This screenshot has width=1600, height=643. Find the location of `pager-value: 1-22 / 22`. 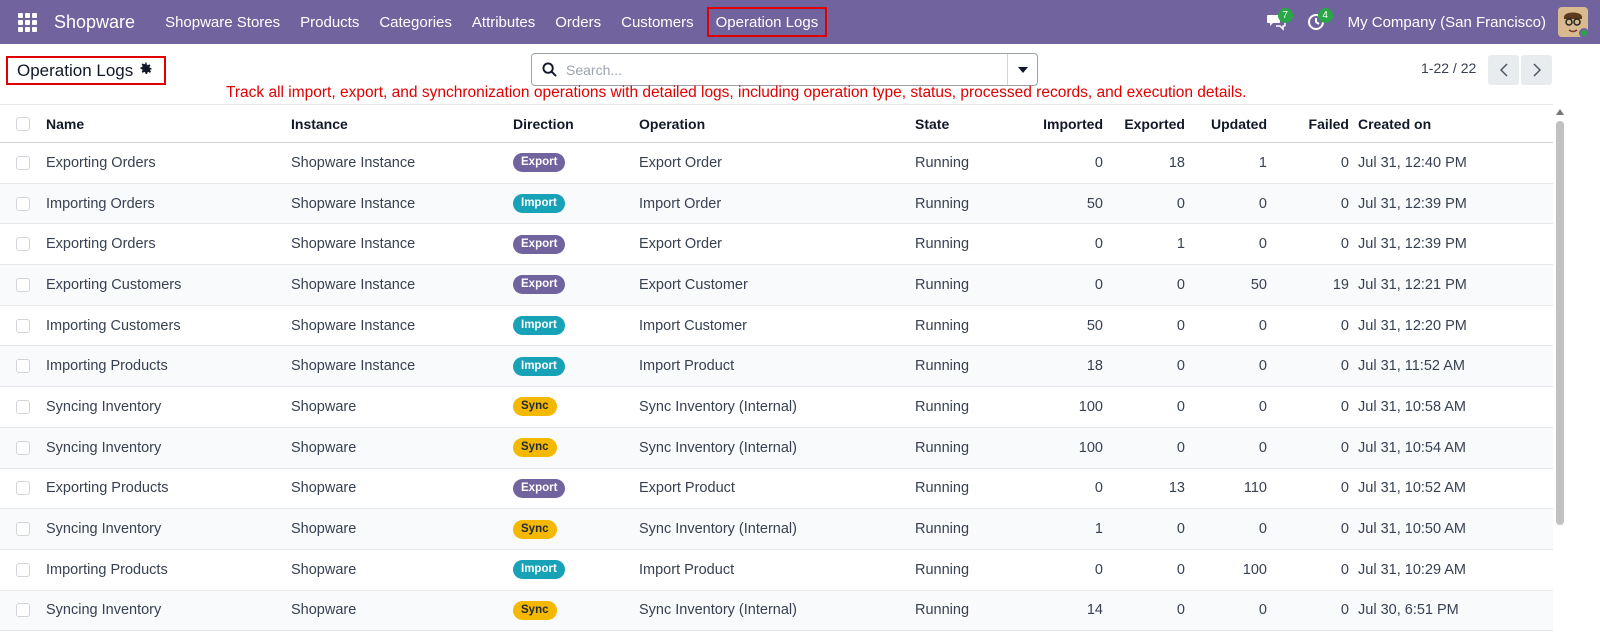

pager-value: 1-22 / 22 is located at coordinates (1448, 68).